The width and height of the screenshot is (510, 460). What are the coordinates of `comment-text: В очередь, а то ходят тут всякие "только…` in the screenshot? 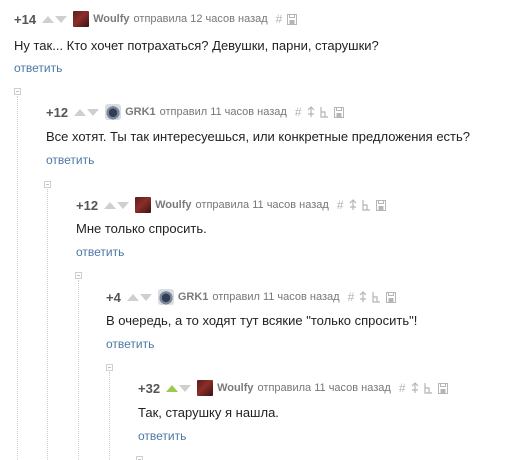 It's located at (262, 320).